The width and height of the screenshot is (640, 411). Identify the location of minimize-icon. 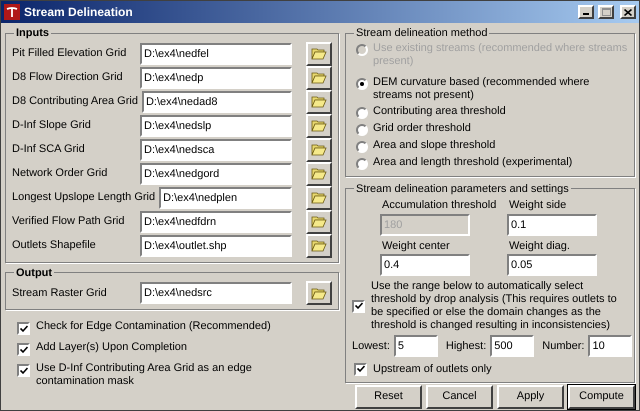
(586, 14).